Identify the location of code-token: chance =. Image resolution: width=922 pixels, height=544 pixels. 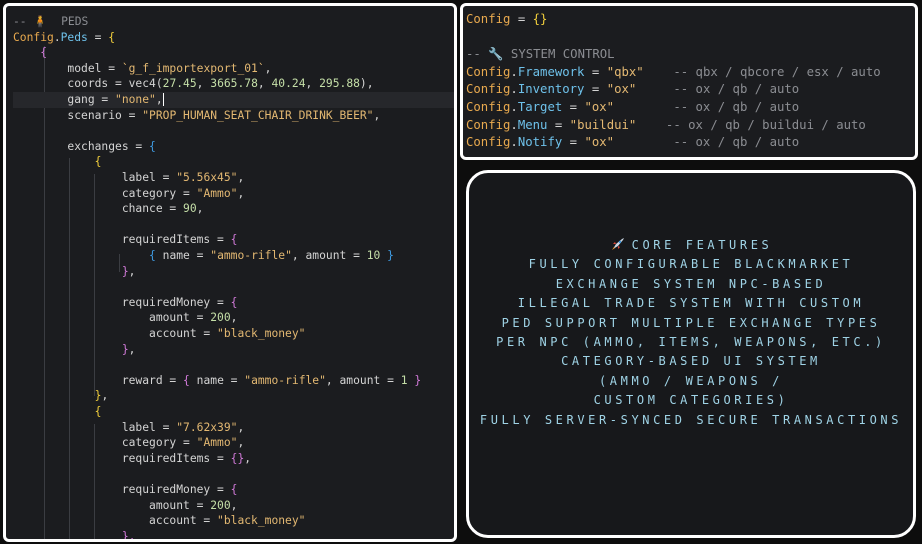
(98, 209).